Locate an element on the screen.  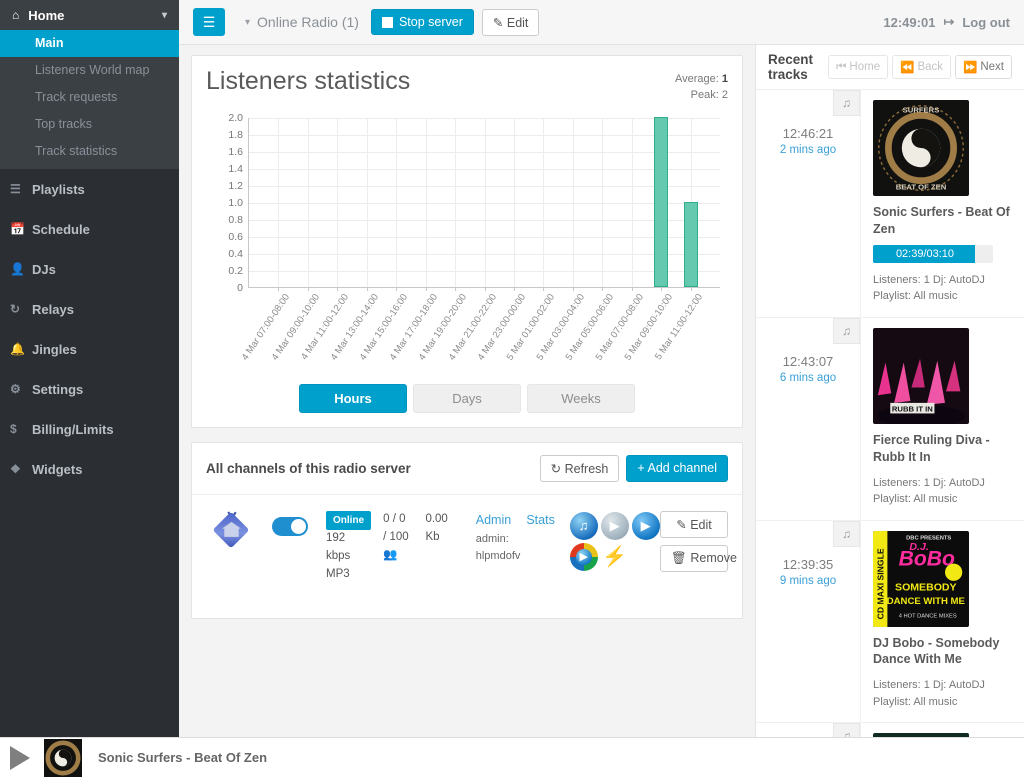
sidebar-item-schedule: 📅 Schedule is located at coordinates (89, 229).